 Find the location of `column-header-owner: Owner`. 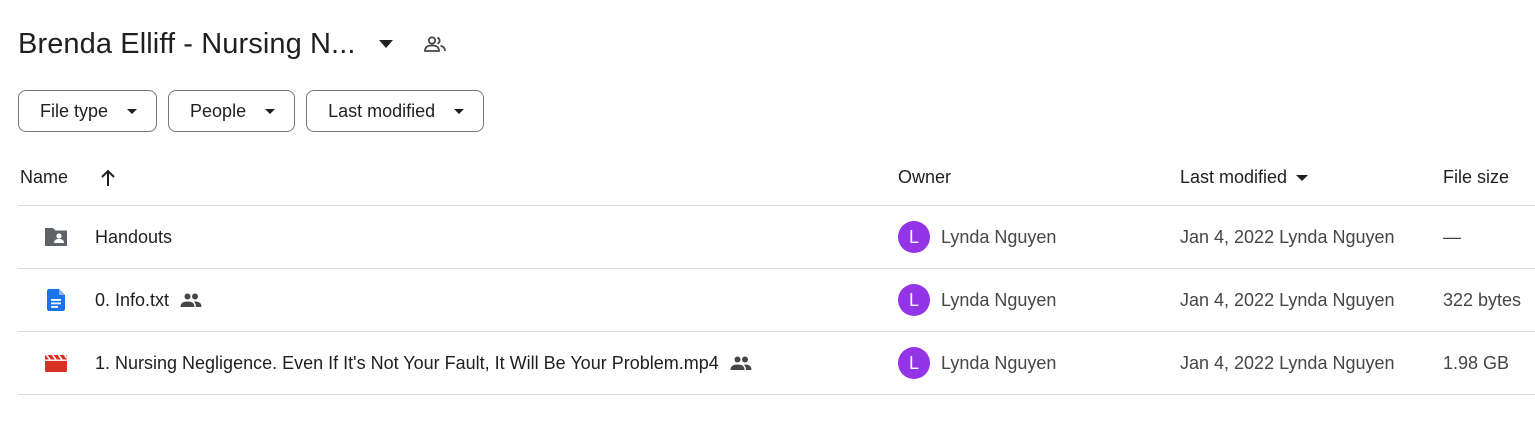

column-header-owner: Owner is located at coordinates (924, 177).